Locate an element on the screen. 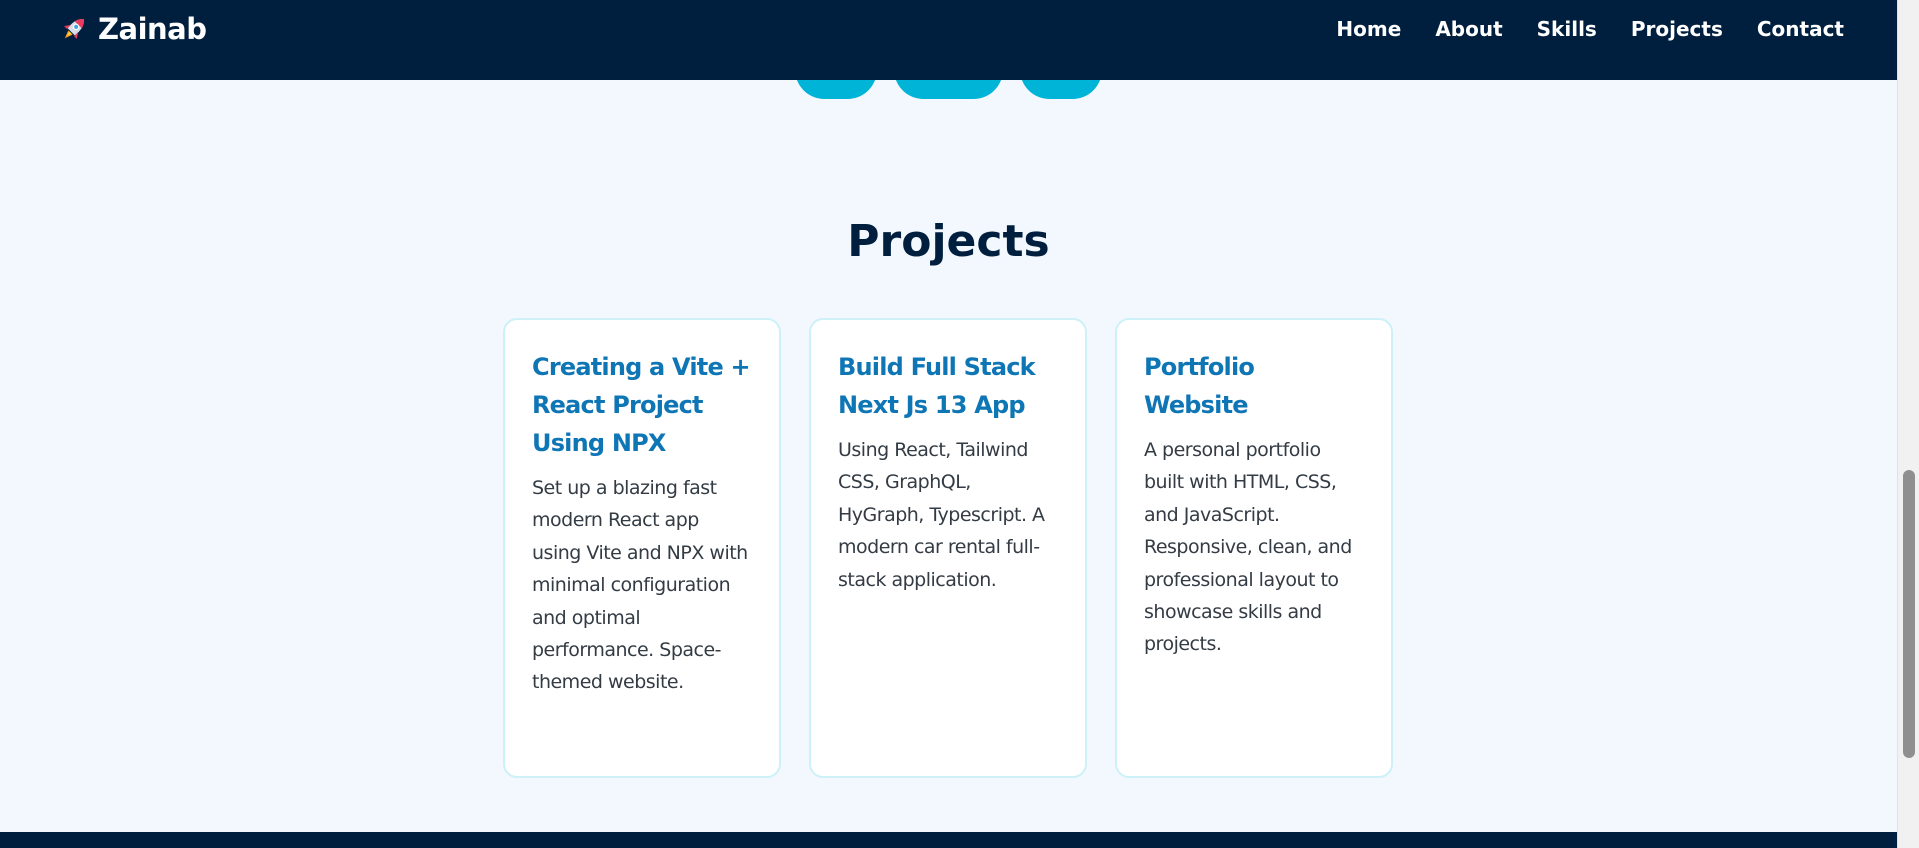 This screenshot has height=848, width=1919. vertical-scrollbar is located at coordinates (1908, 424).